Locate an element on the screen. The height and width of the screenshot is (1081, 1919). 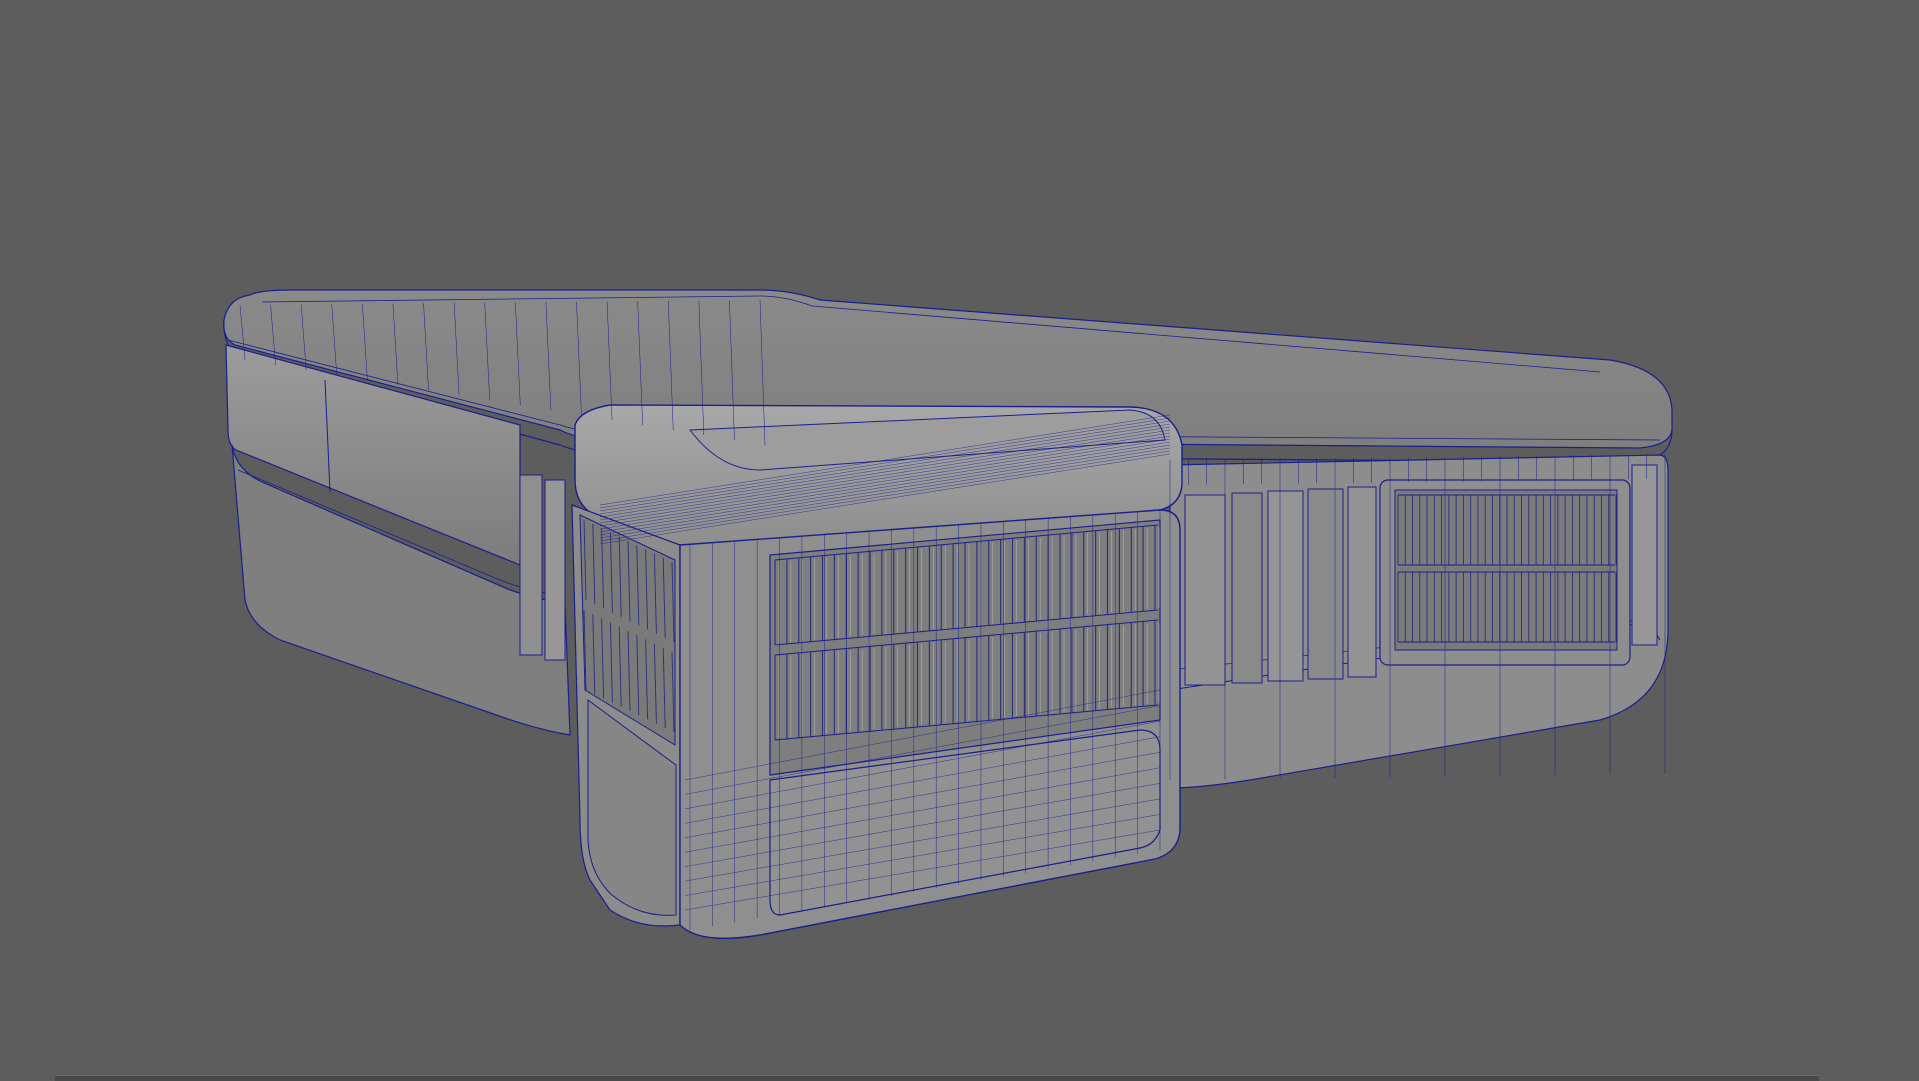
left-corner-ribs is located at coordinates (542, 567).